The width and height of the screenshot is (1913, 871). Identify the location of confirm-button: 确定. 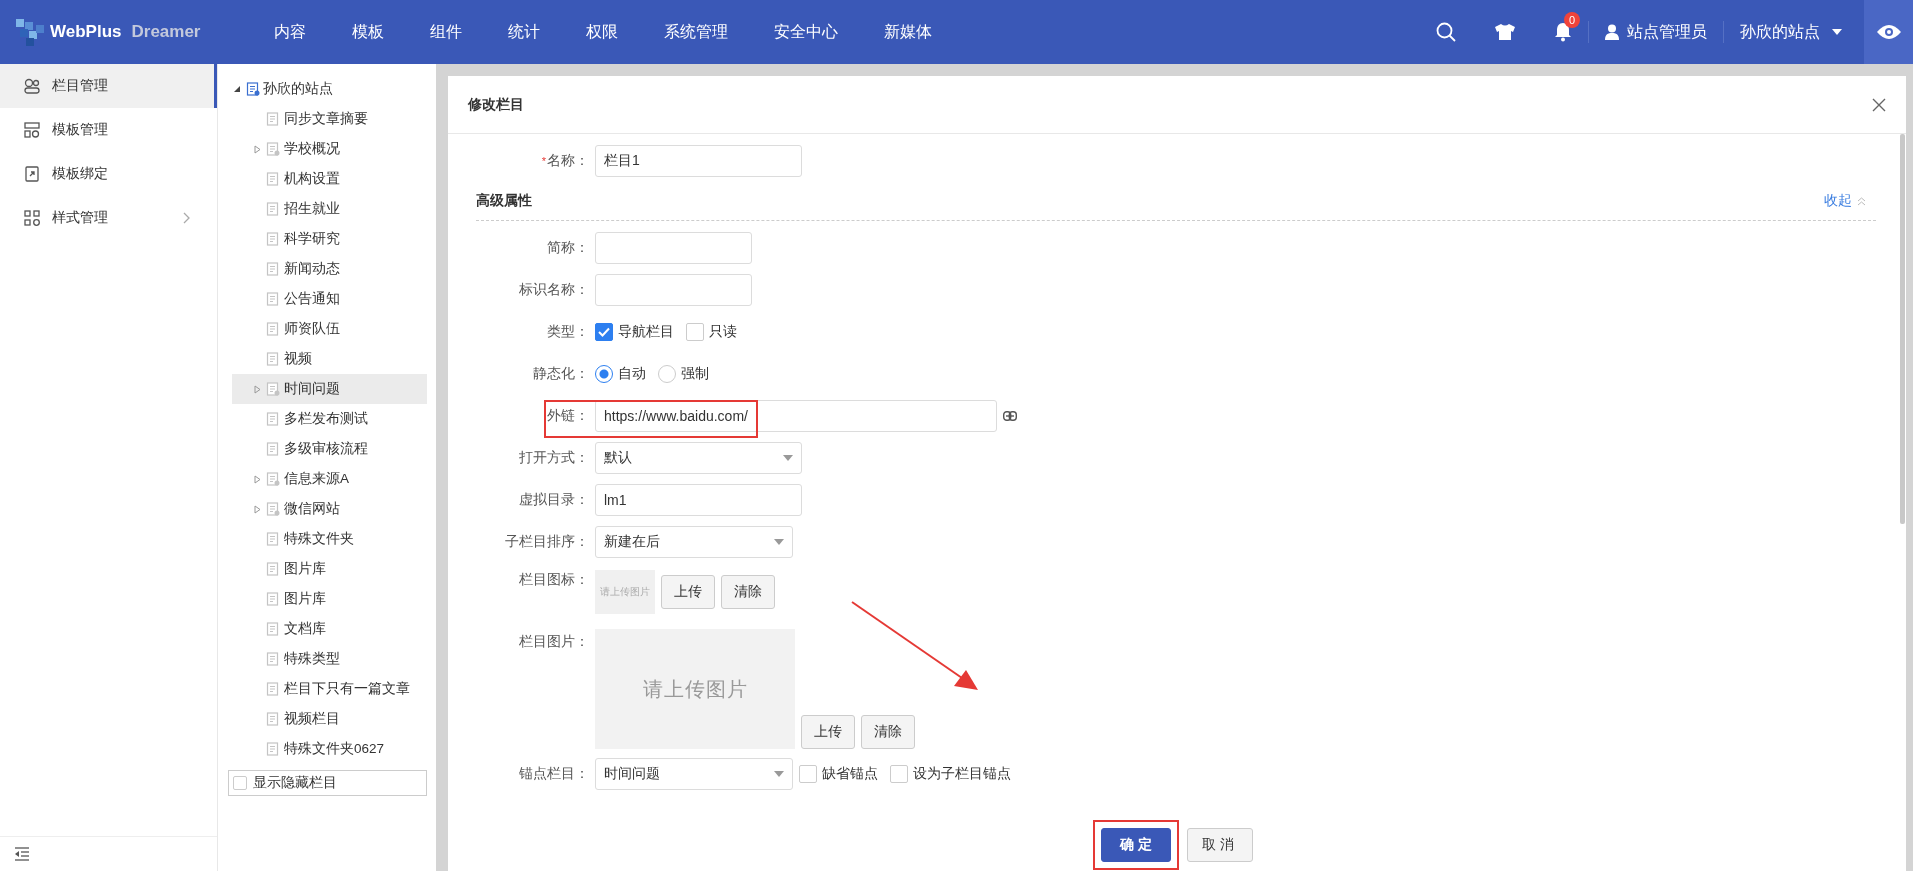
(1136, 845).